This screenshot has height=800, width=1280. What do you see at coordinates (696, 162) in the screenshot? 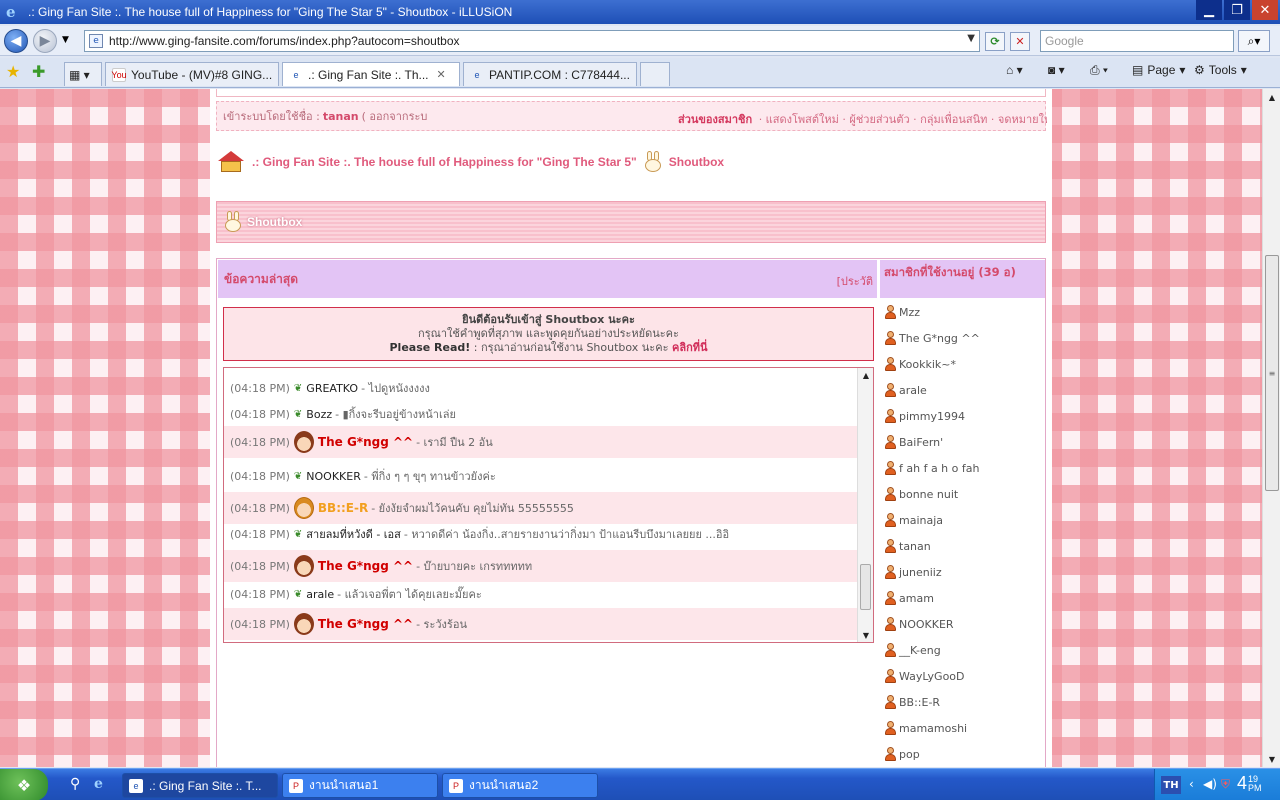
I see `breadcrumb-page-link: Shoutbox` at bounding box center [696, 162].